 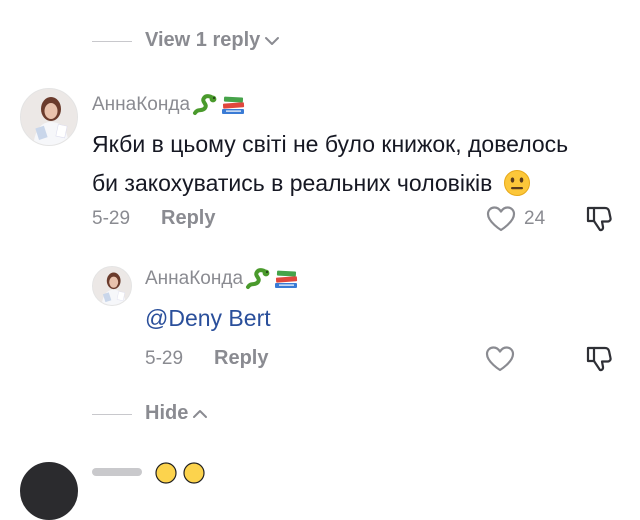 I want to click on reply-heart-outline-icon, so click(x=500, y=359).